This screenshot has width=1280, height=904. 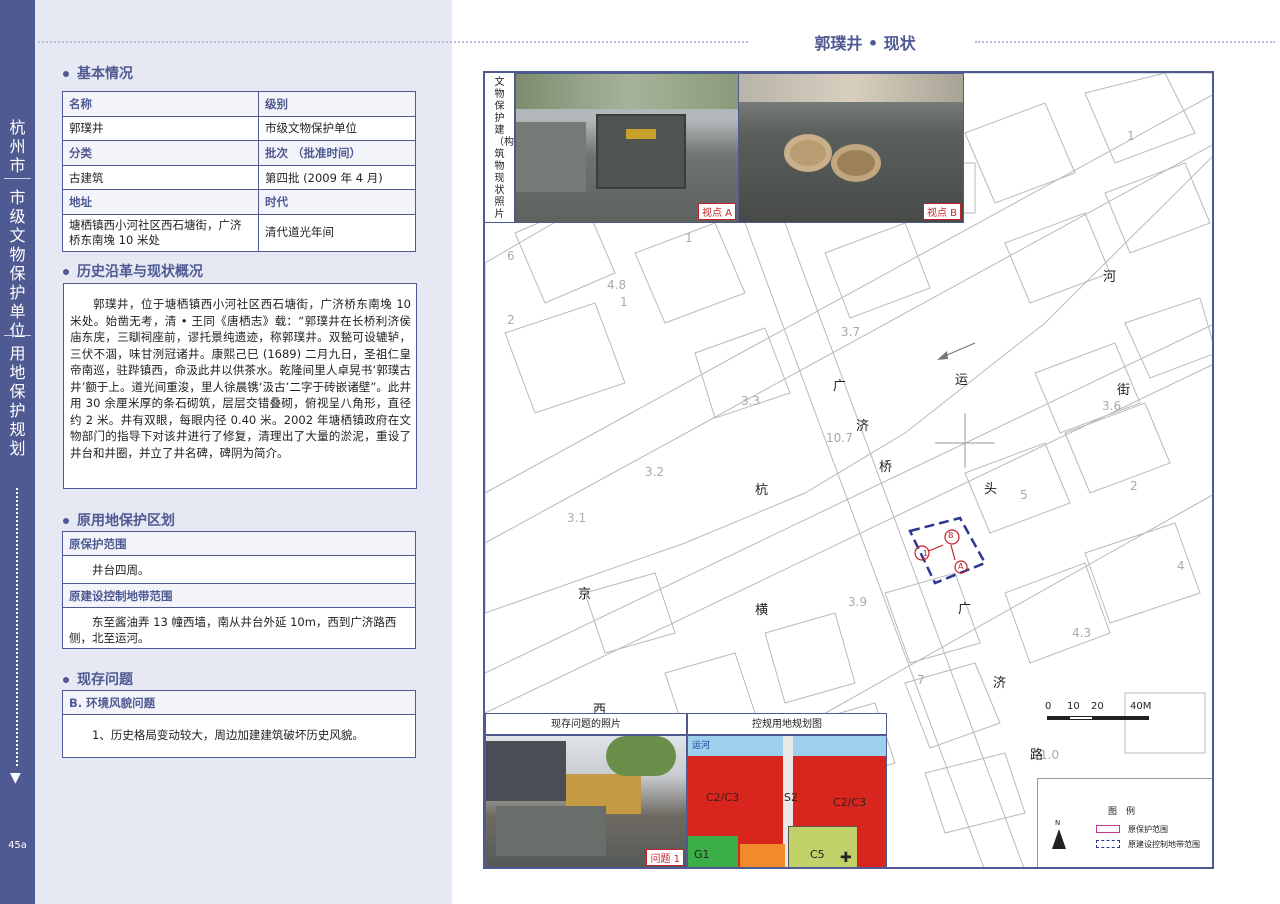 What do you see at coordinates (865, 43) in the screenshot?
I see `page-title: 郭璞井 • 现状` at bounding box center [865, 43].